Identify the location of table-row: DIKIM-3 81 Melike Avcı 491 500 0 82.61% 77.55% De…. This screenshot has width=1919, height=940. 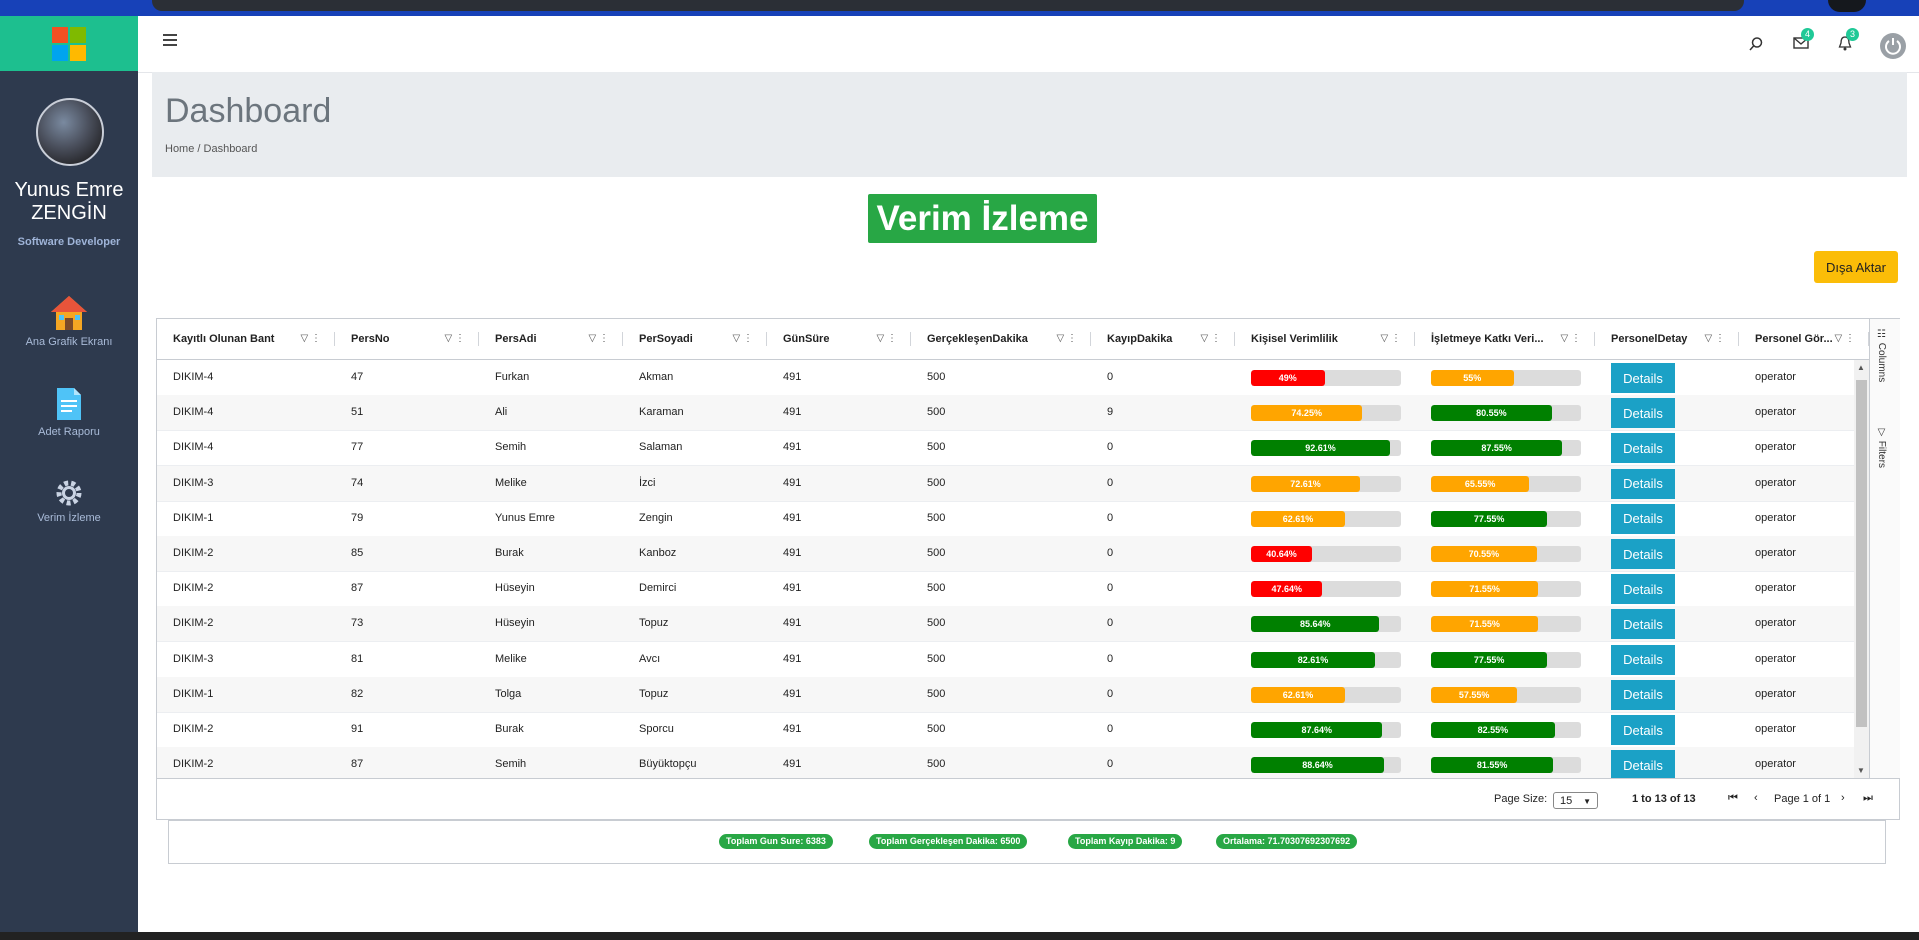
(1005, 660).